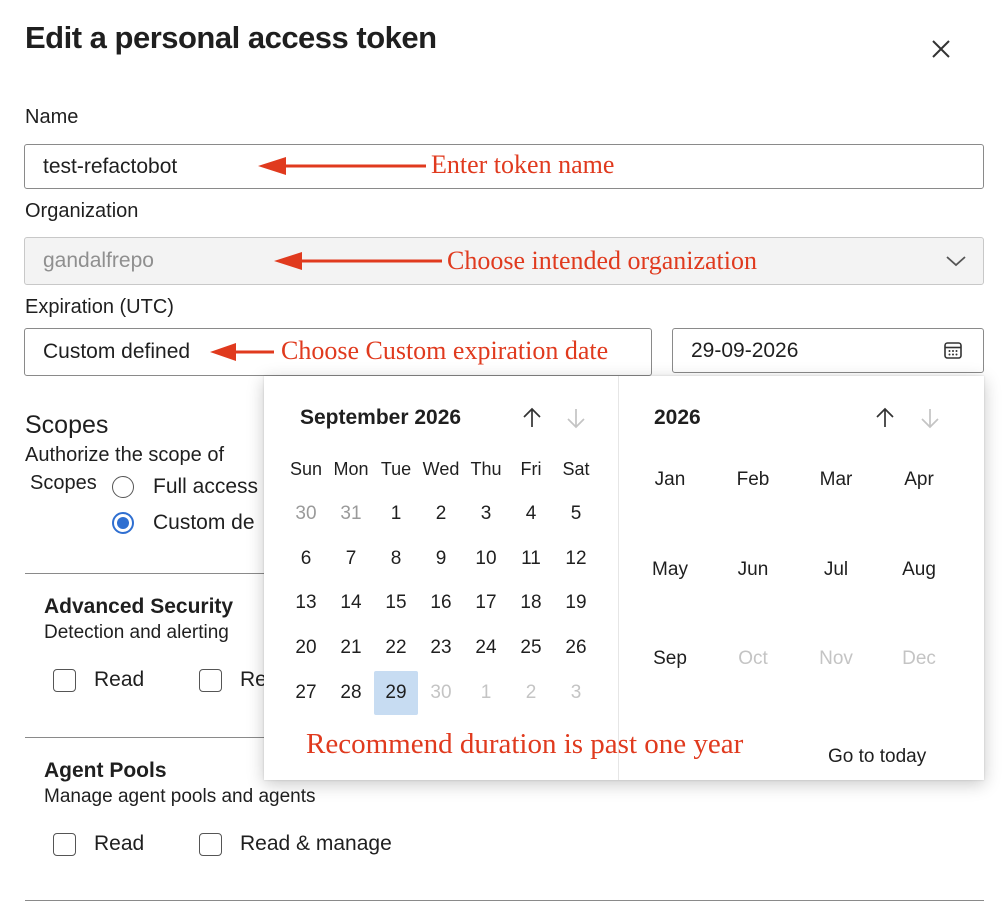  I want to click on month-nov: Nov, so click(836, 658).